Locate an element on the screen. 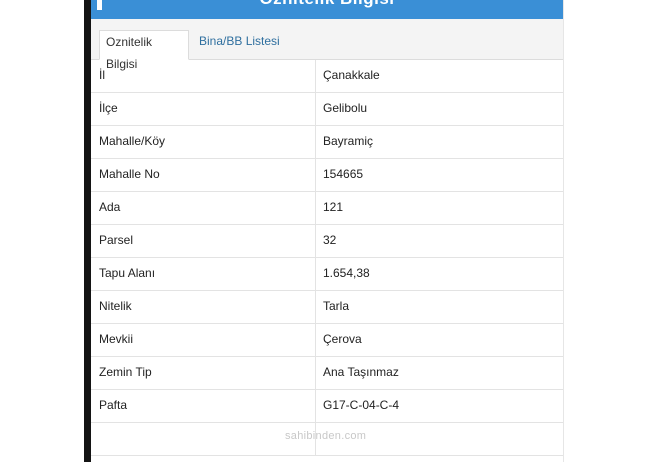 This screenshot has width=650, height=462. table-row: Pafta G17-C-04-C-4 is located at coordinates (327, 406).